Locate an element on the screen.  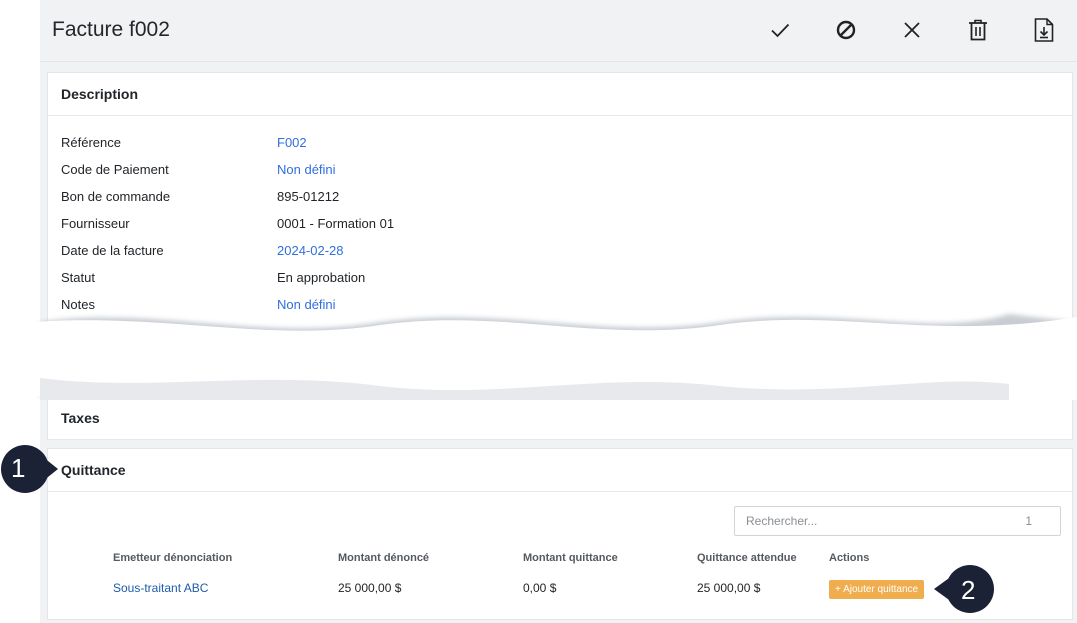
search-input is located at coordinates (870, 521).